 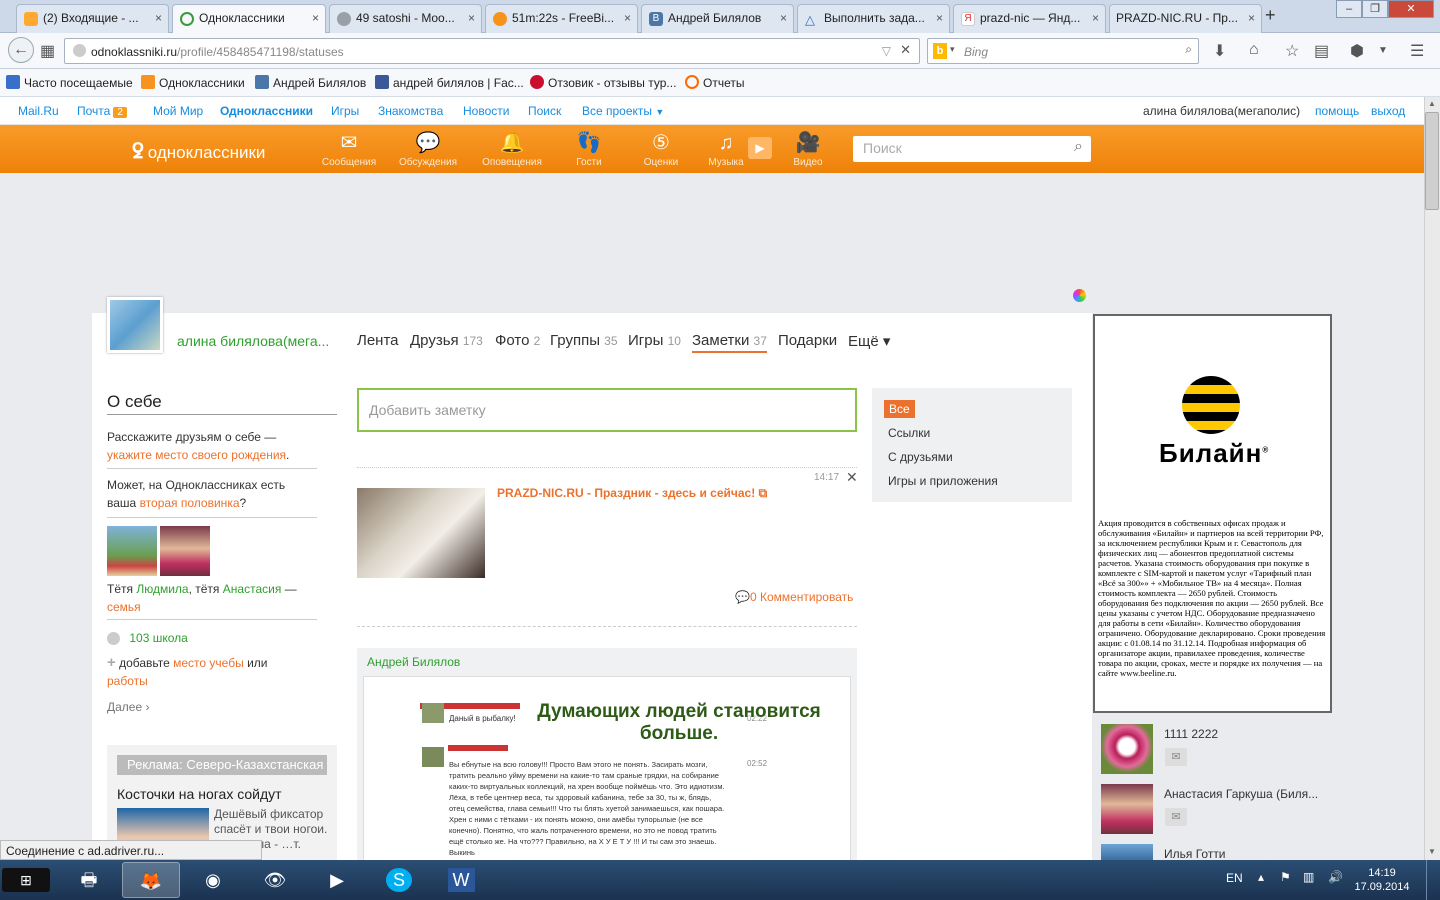 What do you see at coordinates (1261, 877) in the screenshot?
I see `chevron-up-icon: ▴` at bounding box center [1261, 877].